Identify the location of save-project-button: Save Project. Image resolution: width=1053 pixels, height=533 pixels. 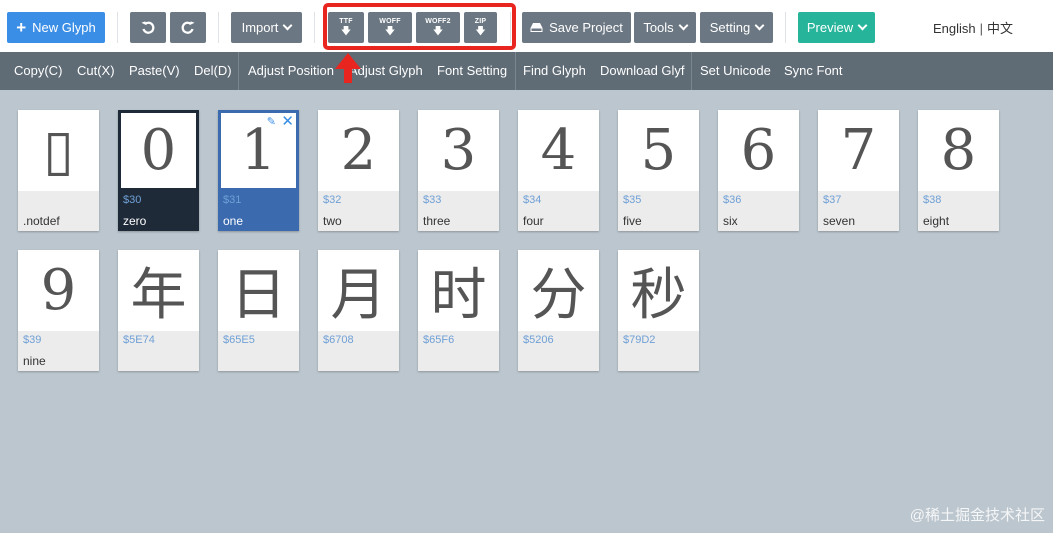
(576, 27).